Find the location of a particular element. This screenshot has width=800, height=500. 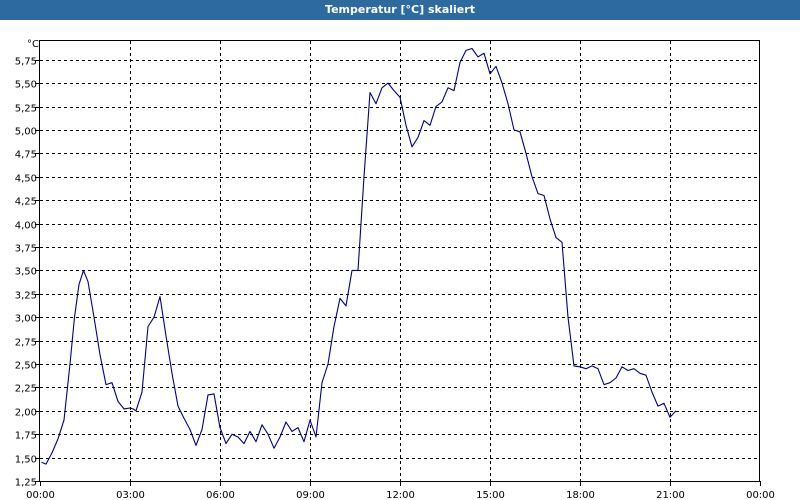

y-tick-label: 4,25 is located at coordinates (26, 202).